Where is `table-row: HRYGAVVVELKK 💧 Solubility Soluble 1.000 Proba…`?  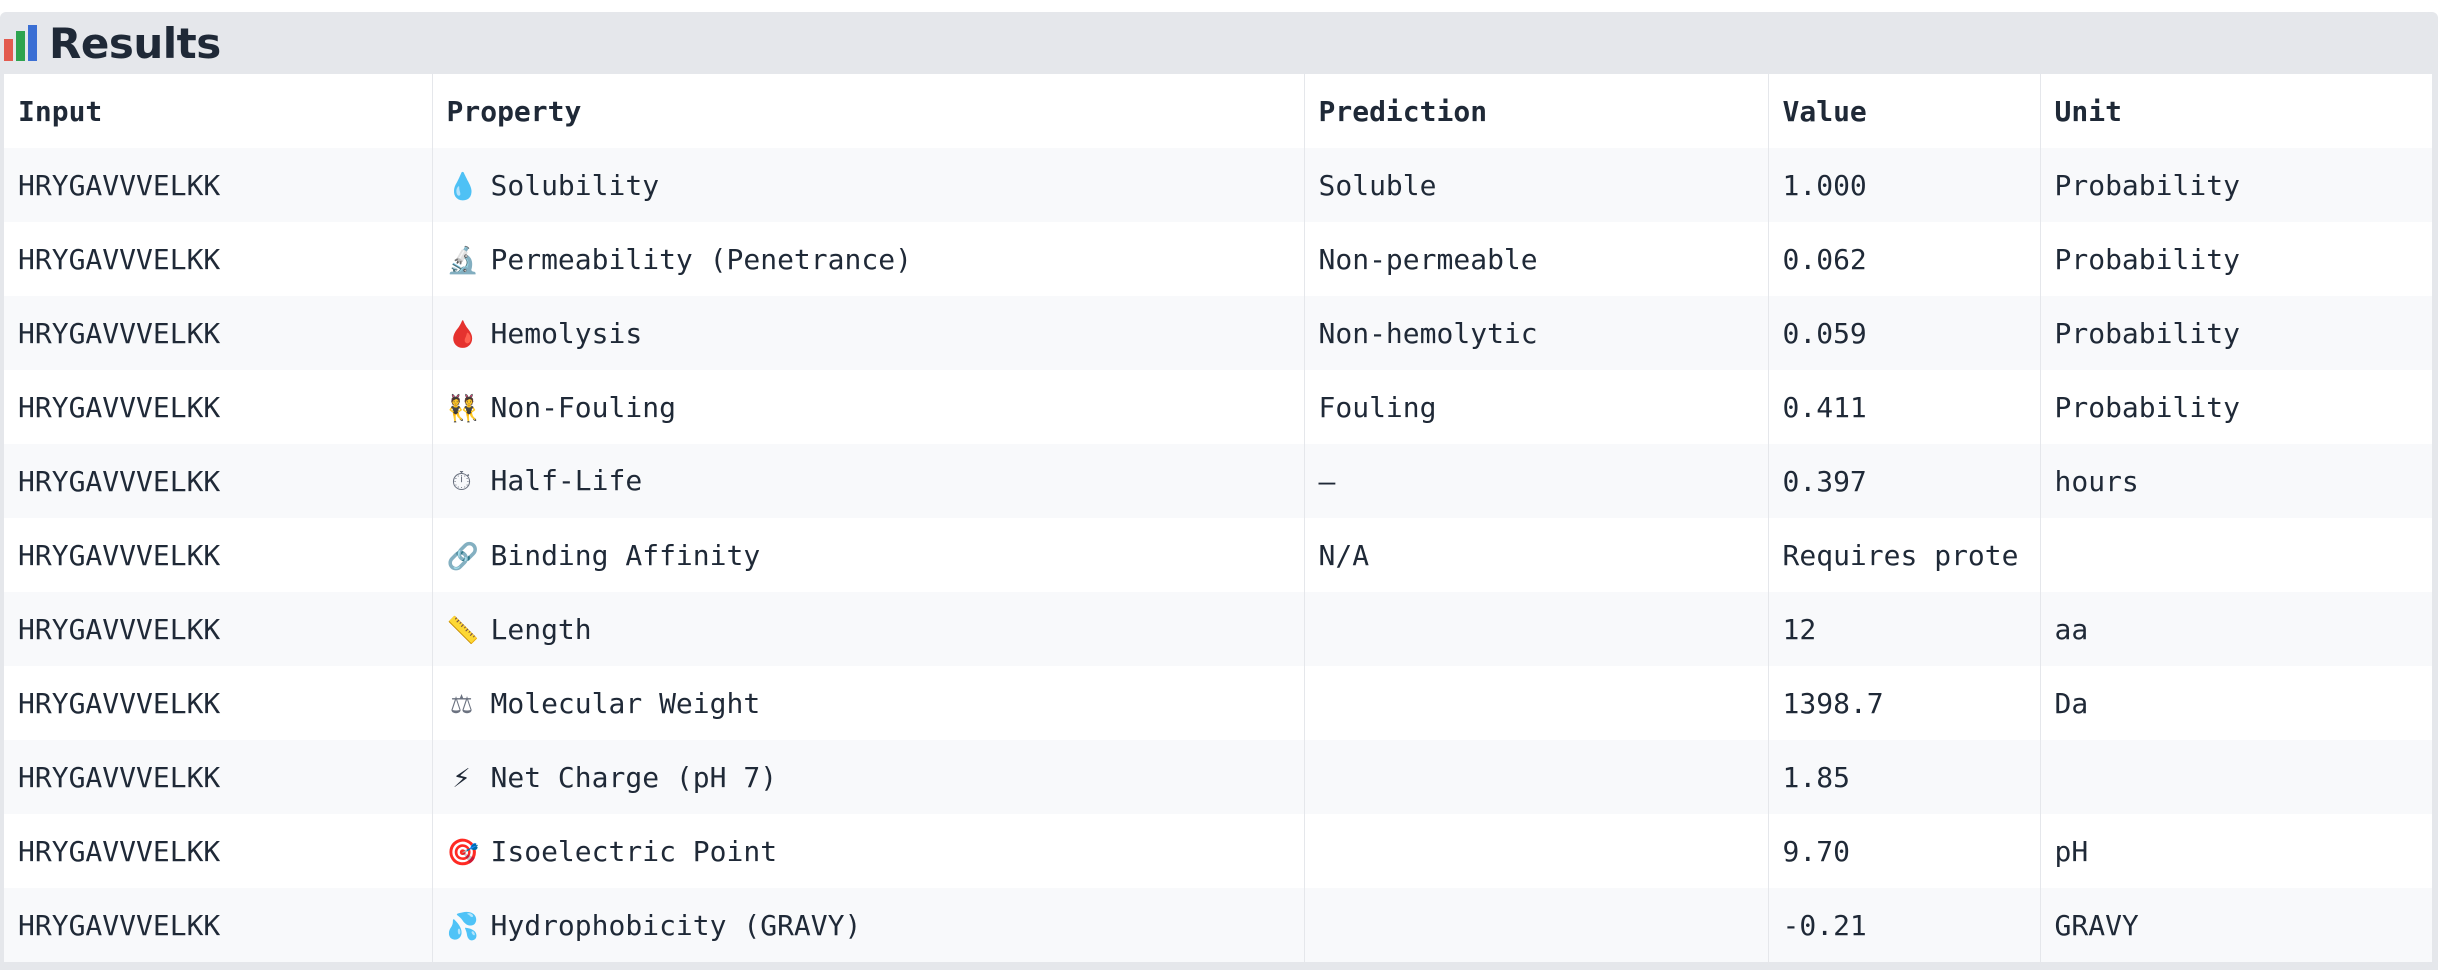 table-row: HRYGAVVVELKK 💧 Solubility Soluble 1.000 Proba… is located at coordinates (1218, 185).